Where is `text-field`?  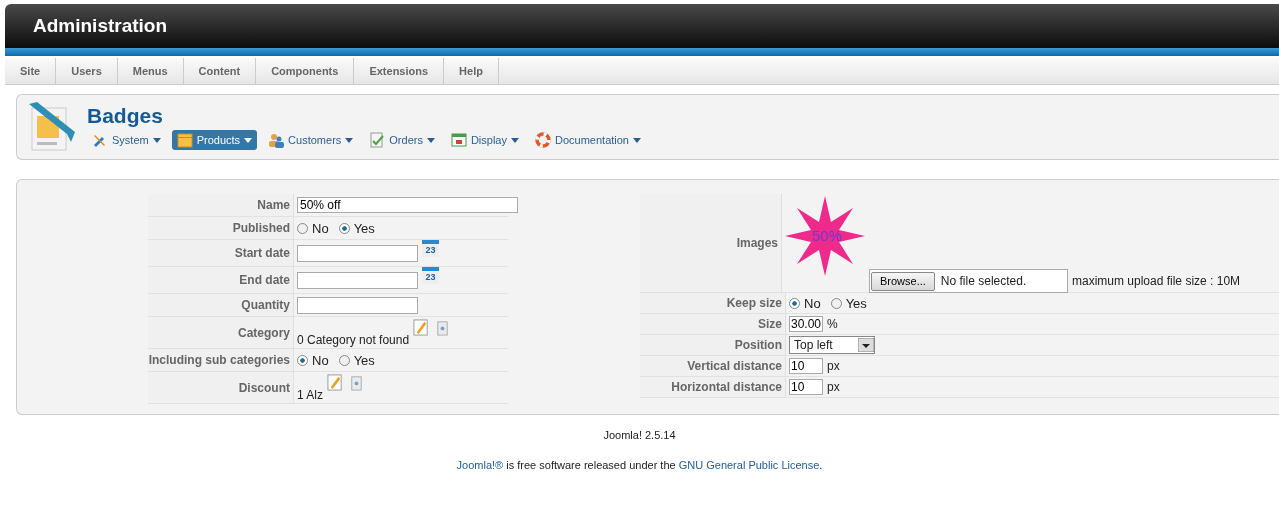
text-field is located at coordinates (357, 305).